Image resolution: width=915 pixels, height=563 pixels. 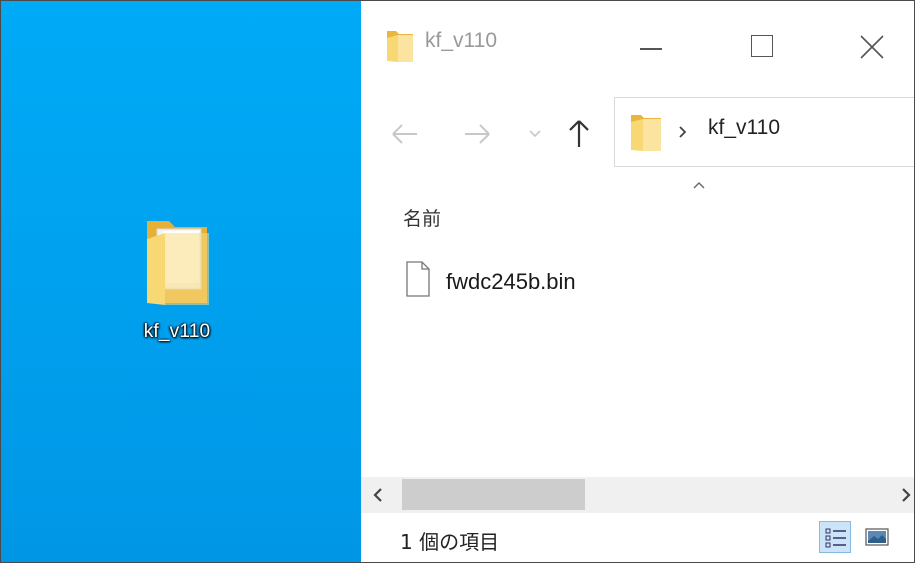 I want to click on minimize-button, so click(x=650, y=47).